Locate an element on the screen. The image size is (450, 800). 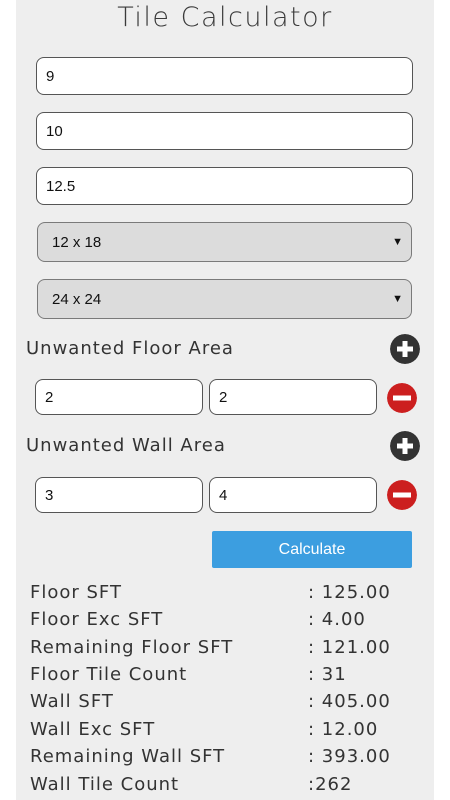
result-label-floor-tile-count: Floor Tile Count is located at coordinates (109, 674).